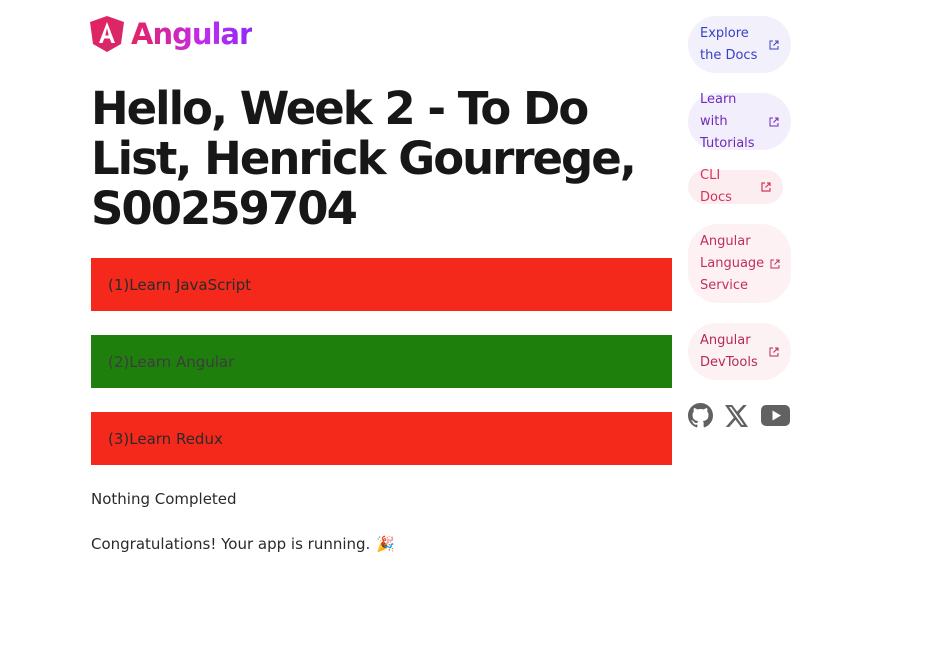 The width and height of the screenshot is (927, 671). I want to click on youtube-icon, so click(775, 417).